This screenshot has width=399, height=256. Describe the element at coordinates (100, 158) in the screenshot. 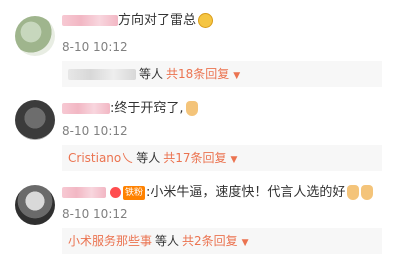

I see `reply-username: Cristiano乀` at that location.